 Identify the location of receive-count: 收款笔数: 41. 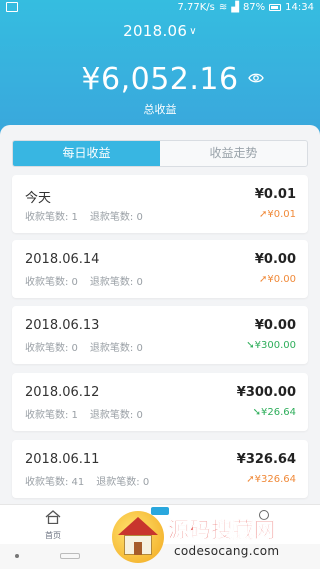
(55, 482).